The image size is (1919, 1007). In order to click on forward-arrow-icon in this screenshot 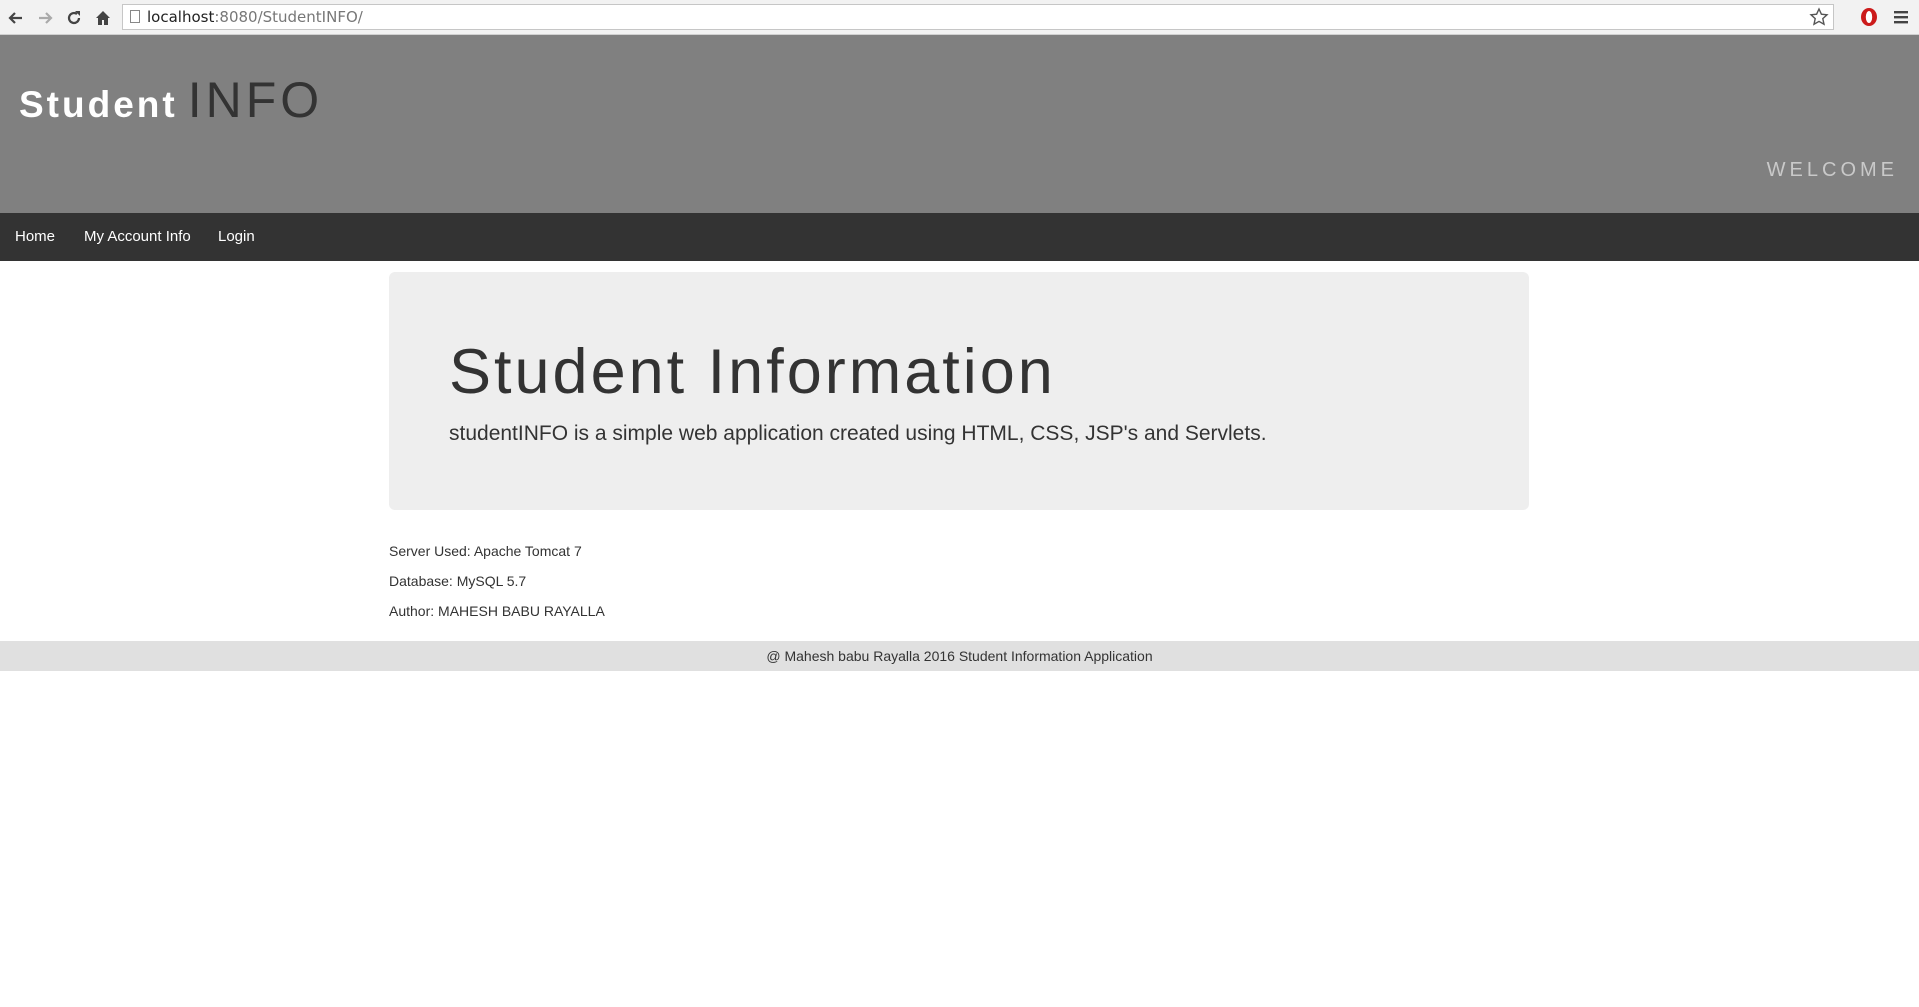, I will do `click(45, 18)`.